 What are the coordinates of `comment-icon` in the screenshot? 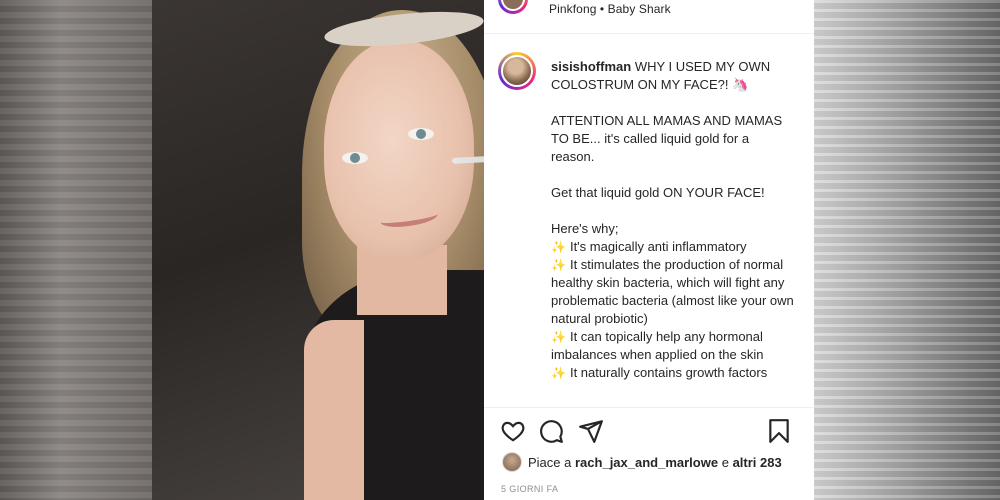 It's located at (551, 431).